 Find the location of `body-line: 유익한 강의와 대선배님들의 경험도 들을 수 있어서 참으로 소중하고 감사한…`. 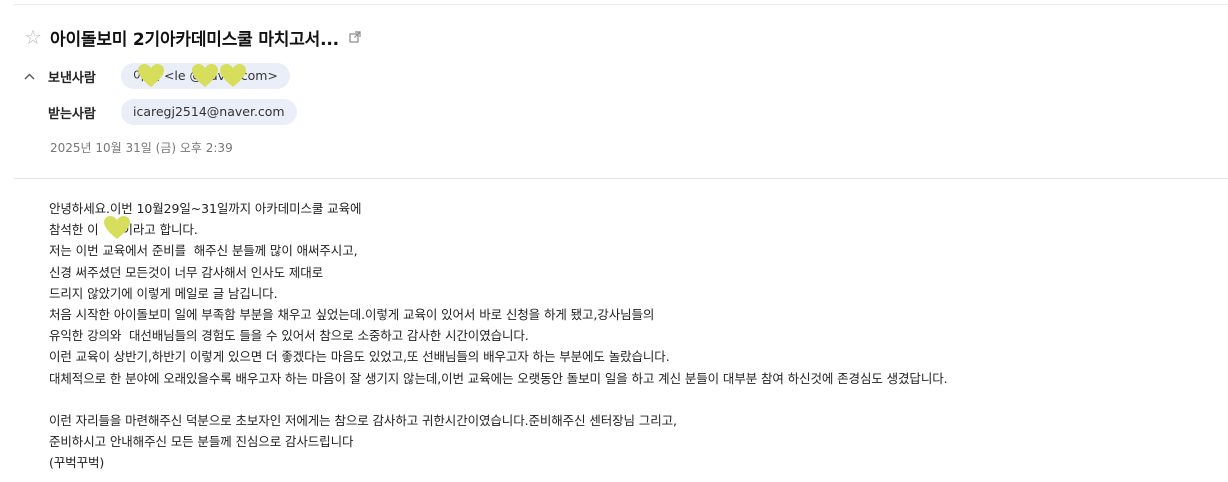

body-line: 유익한 강의와 대선배님들의 경험도 들을 수 있어서 참으로 소중하고 감사한… is located at coordinates (289, 336).